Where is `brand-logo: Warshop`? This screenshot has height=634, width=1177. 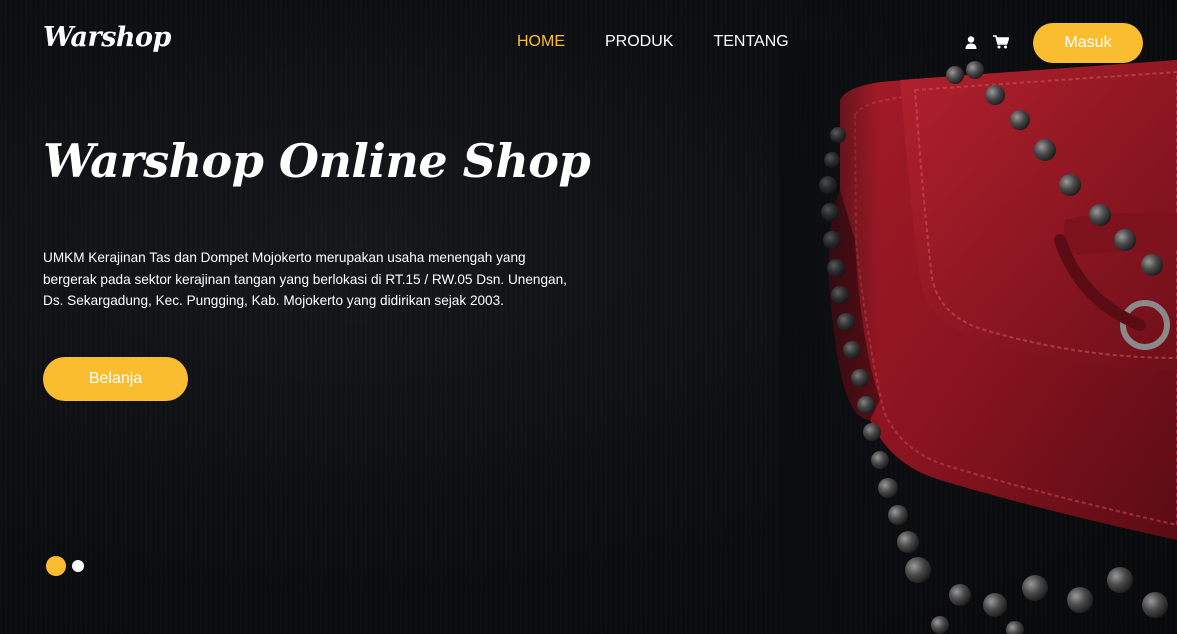
brand-logo: Warshop is located at coordinates (107, 37).